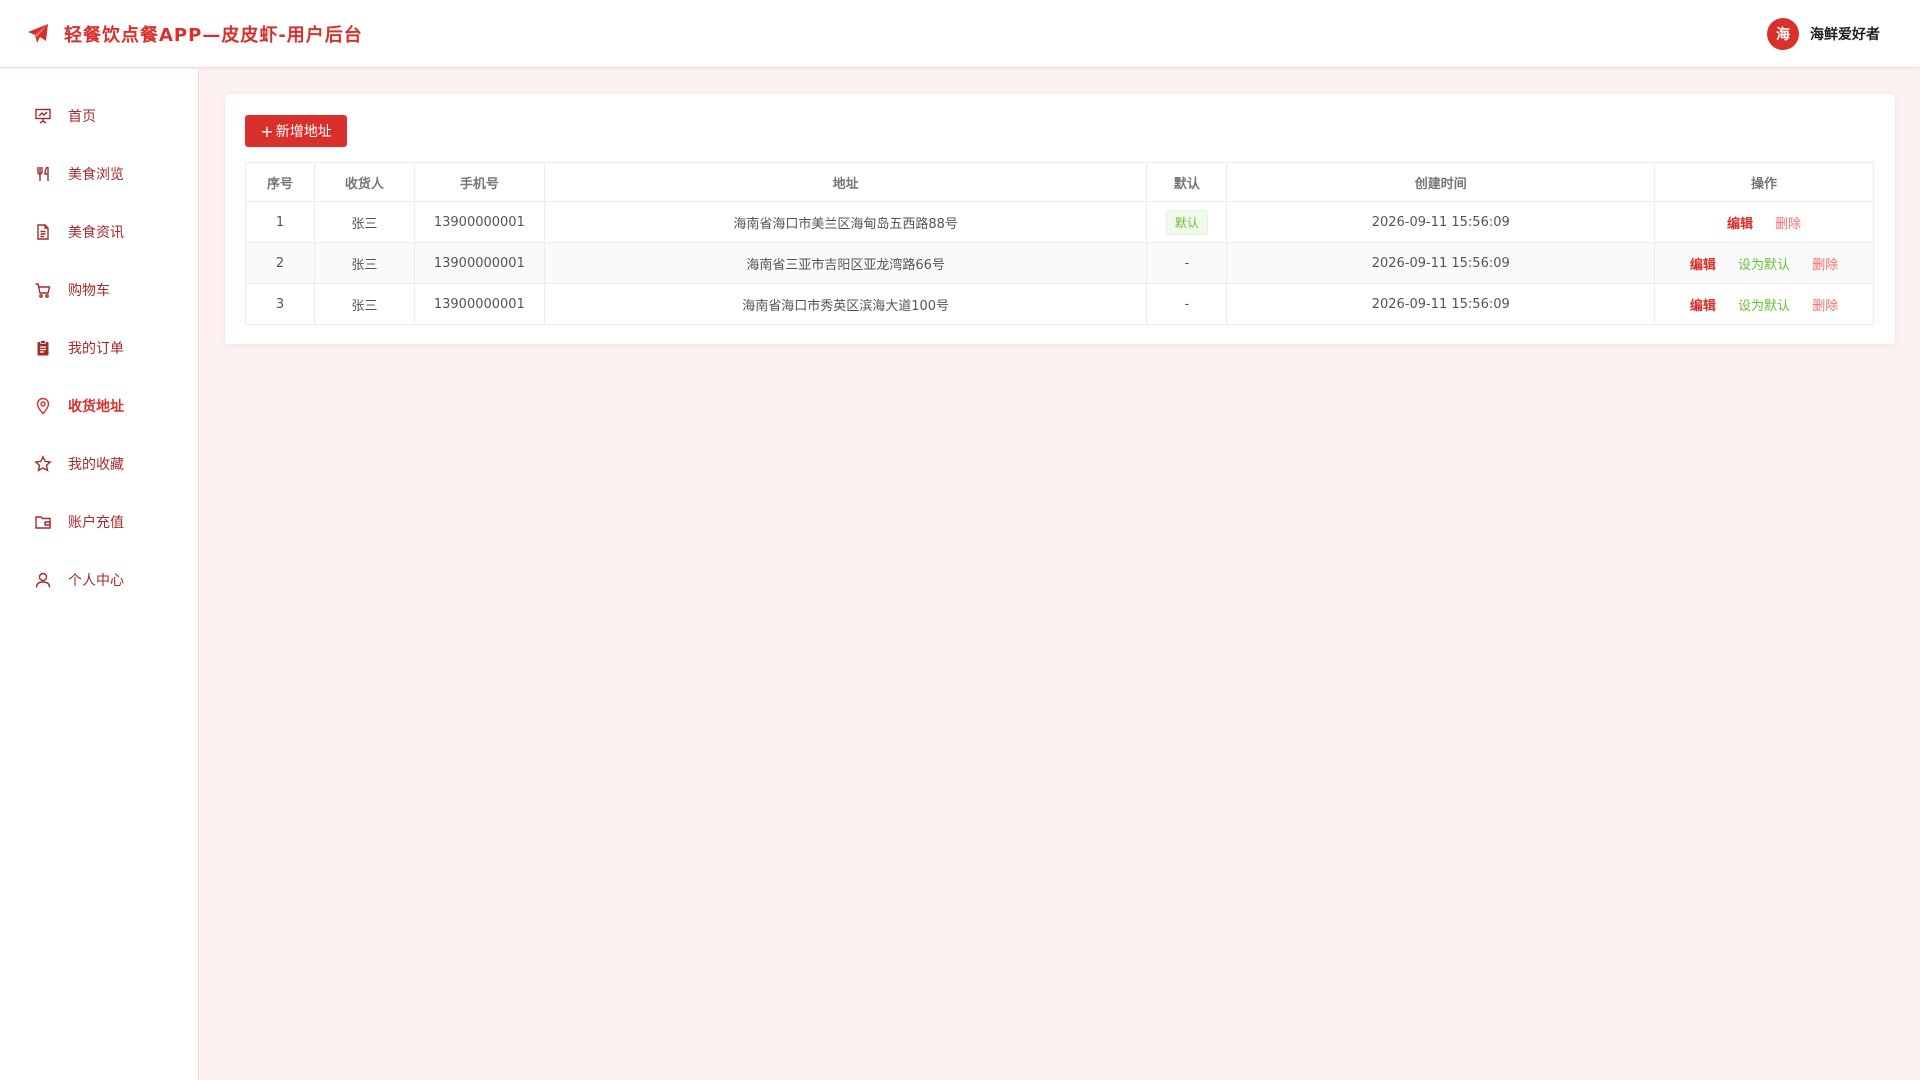 Image resolution: width=1920 pixels, height=1080 pixels. What do you see at coordinates (479, 182) in the screenshot?
I see `column-header-phone: 手机号` at bounding box center [479, 182].